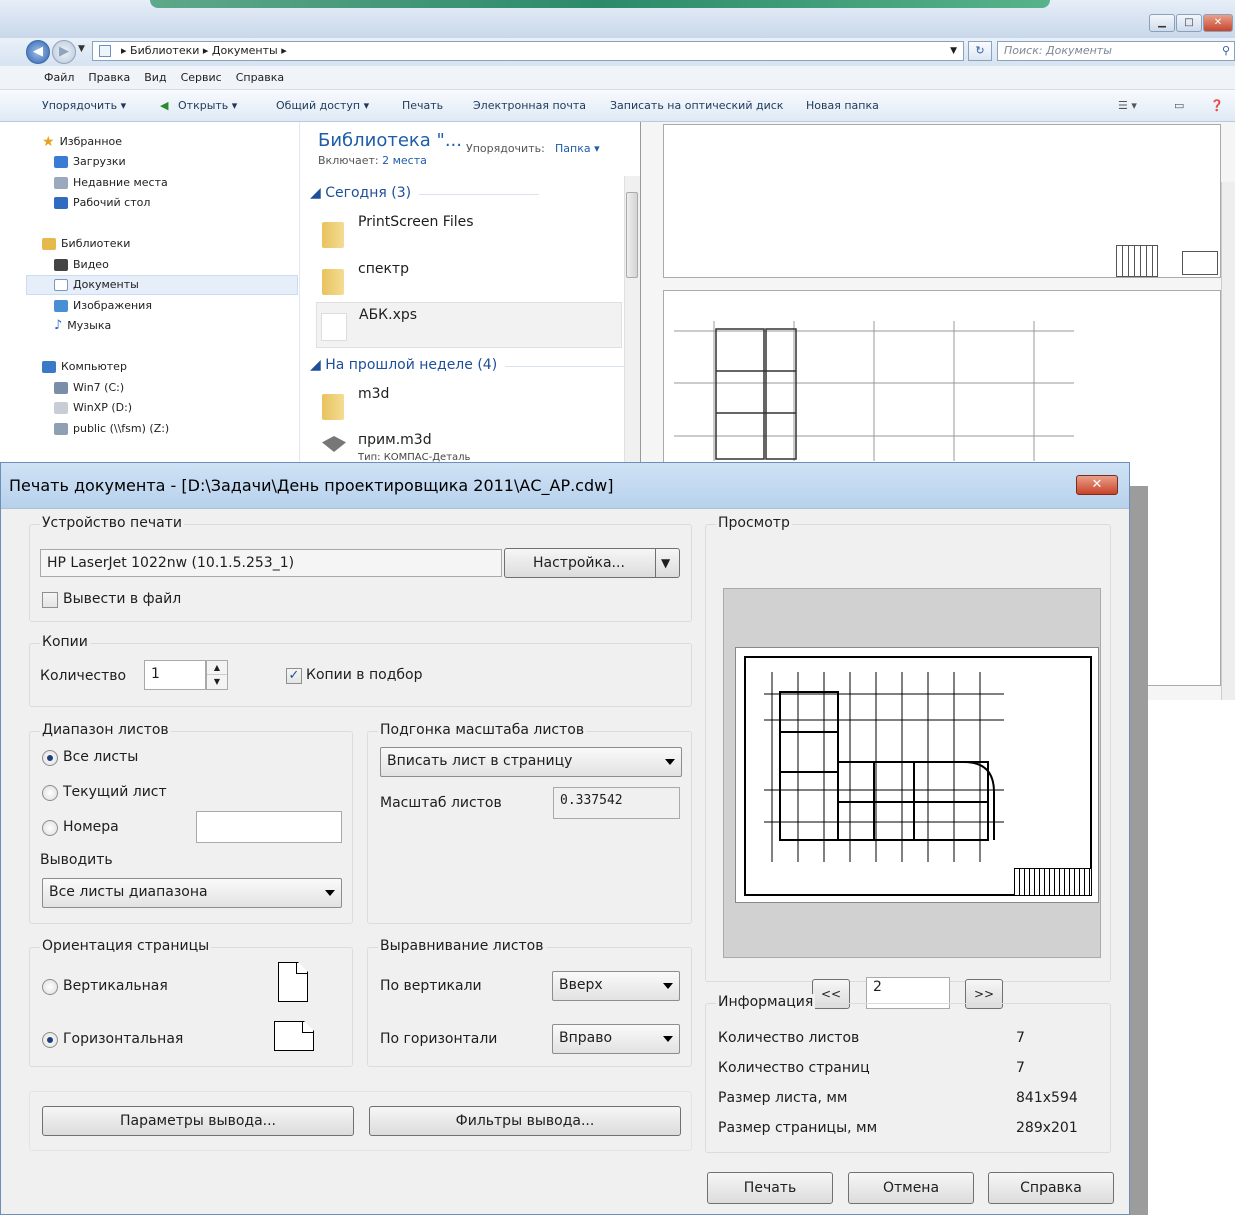 The image size is (1235, 1215). What do you see at coordinates (93, 408) in the screenshot?
I see `nav-drive-d: WinXP (D:)` at bounding box center [93, 408].